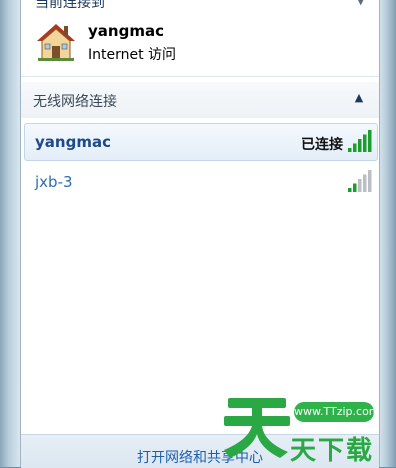 The width and height of the screenshot is (396, 468). Describe the element at coordinates (359, 98) in the screenshot. I see `collapse-icon: ▲` at that location.